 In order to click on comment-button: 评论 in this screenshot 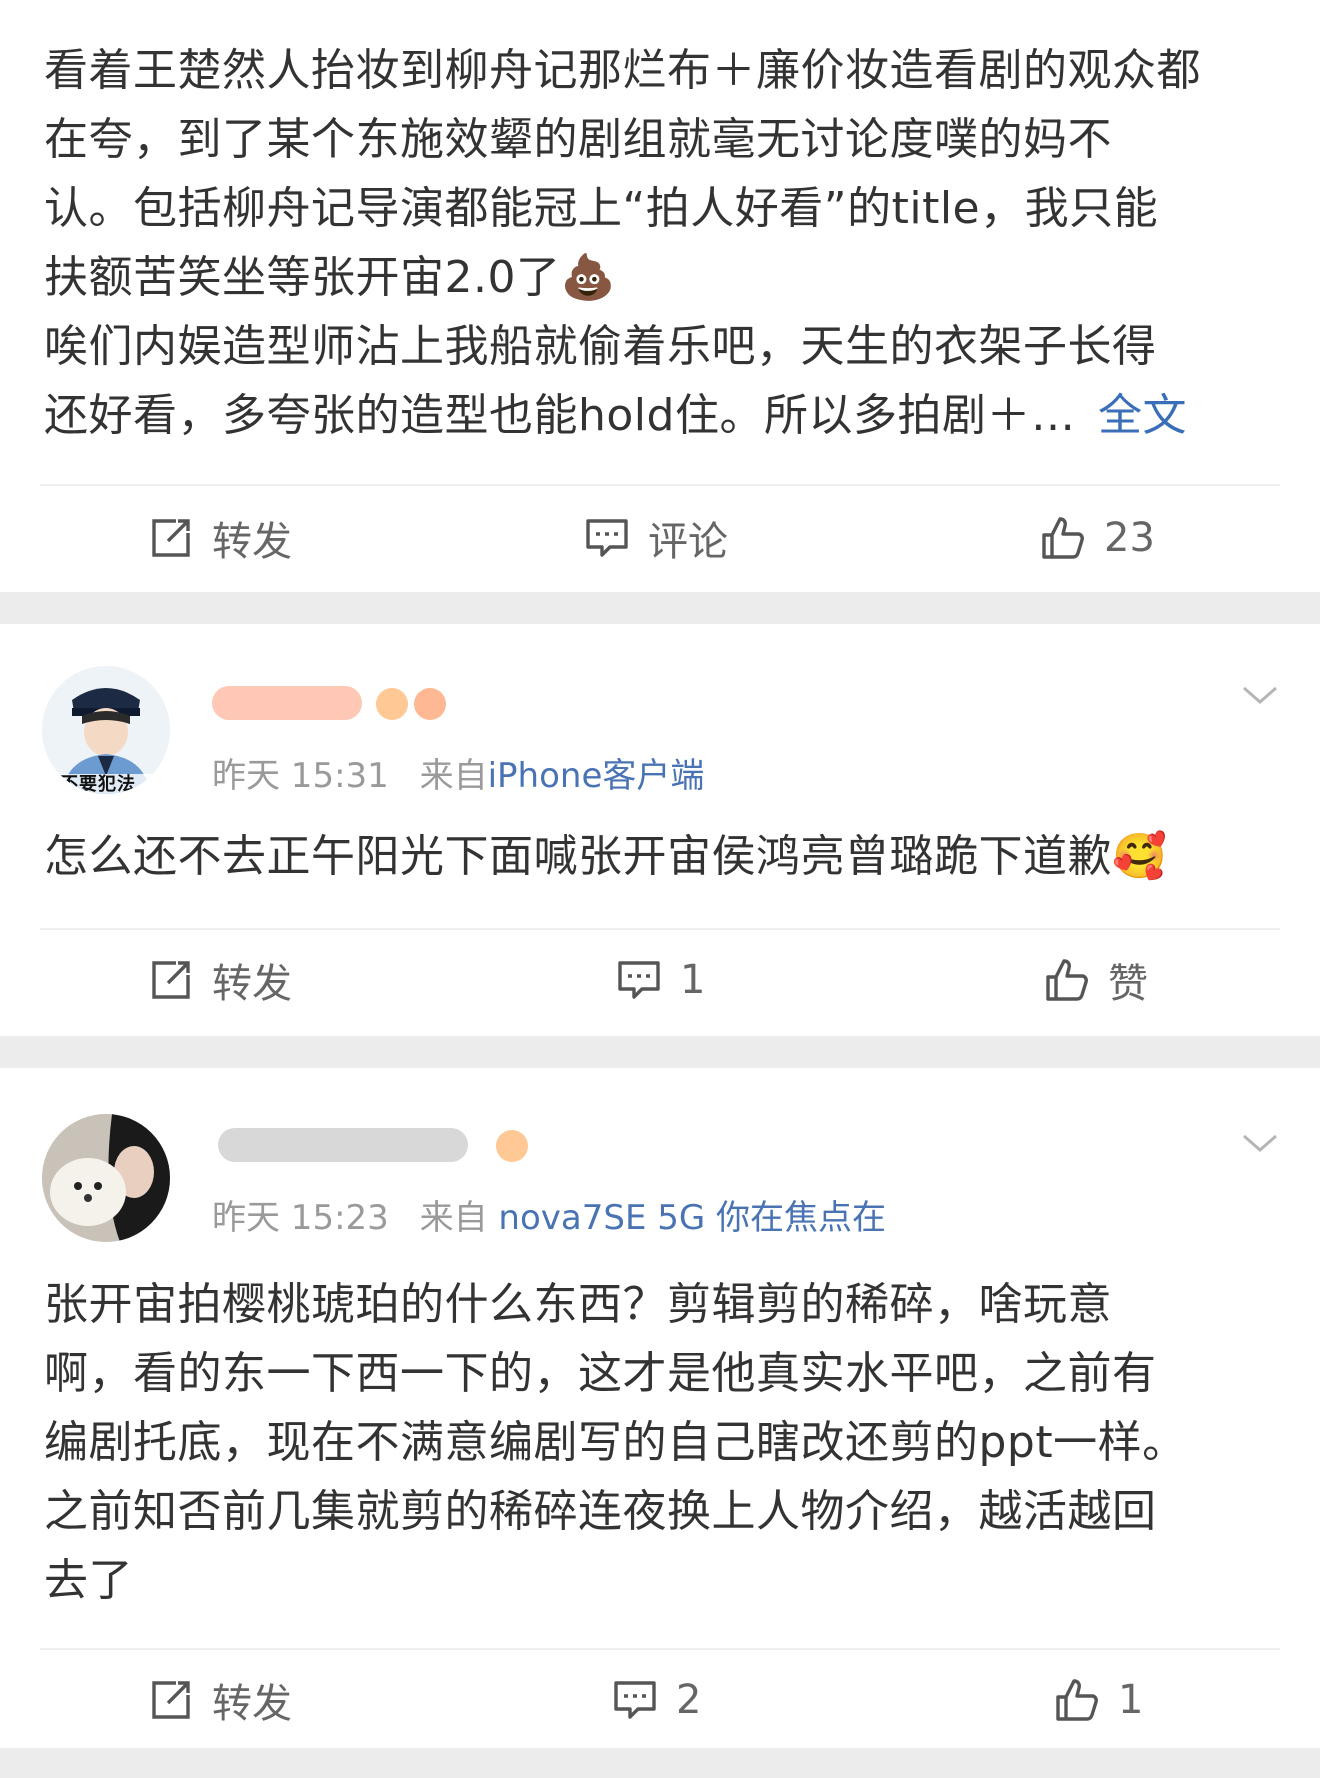, I will do `click(656, 538)`.